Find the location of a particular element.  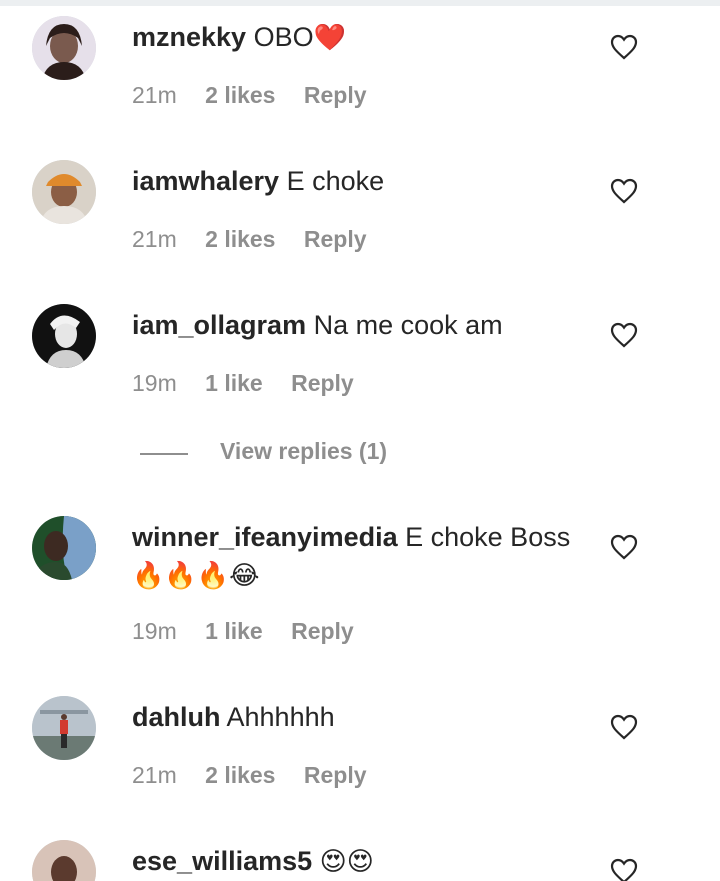

comment-body: iam_ollagram Na me cook am is located at coordinates (362, 325).